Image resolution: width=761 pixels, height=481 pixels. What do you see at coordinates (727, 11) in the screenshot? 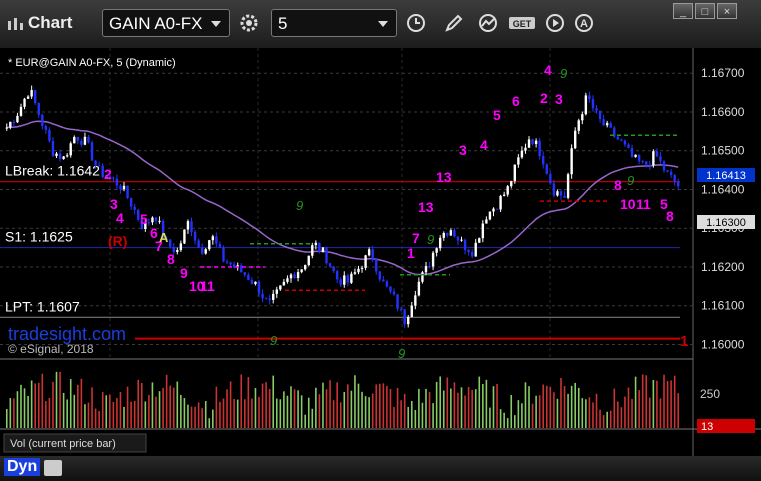
I see `close-icon: ×` at bounding box center [727, 11].